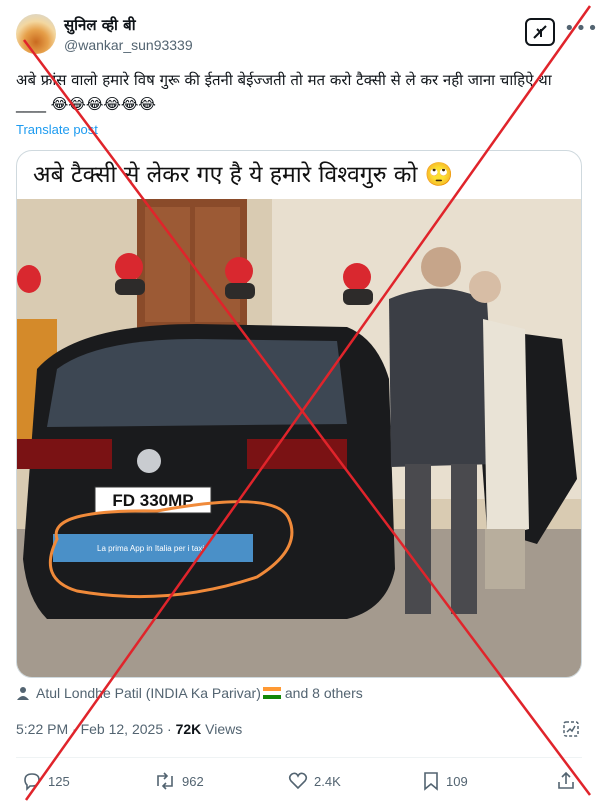 This screenshot has width=598, height=805. I want to click on ad-banner-text: La prima App in Italia per i taxi, so click(150, 548).